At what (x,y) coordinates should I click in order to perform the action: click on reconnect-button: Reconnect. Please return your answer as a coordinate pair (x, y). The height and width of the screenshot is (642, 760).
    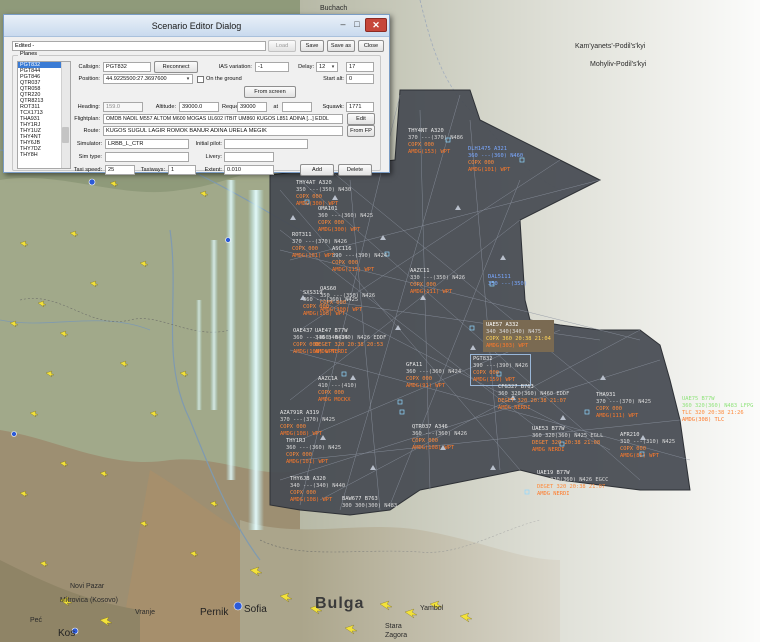
    Looking at the image, I should click on (176, 67).